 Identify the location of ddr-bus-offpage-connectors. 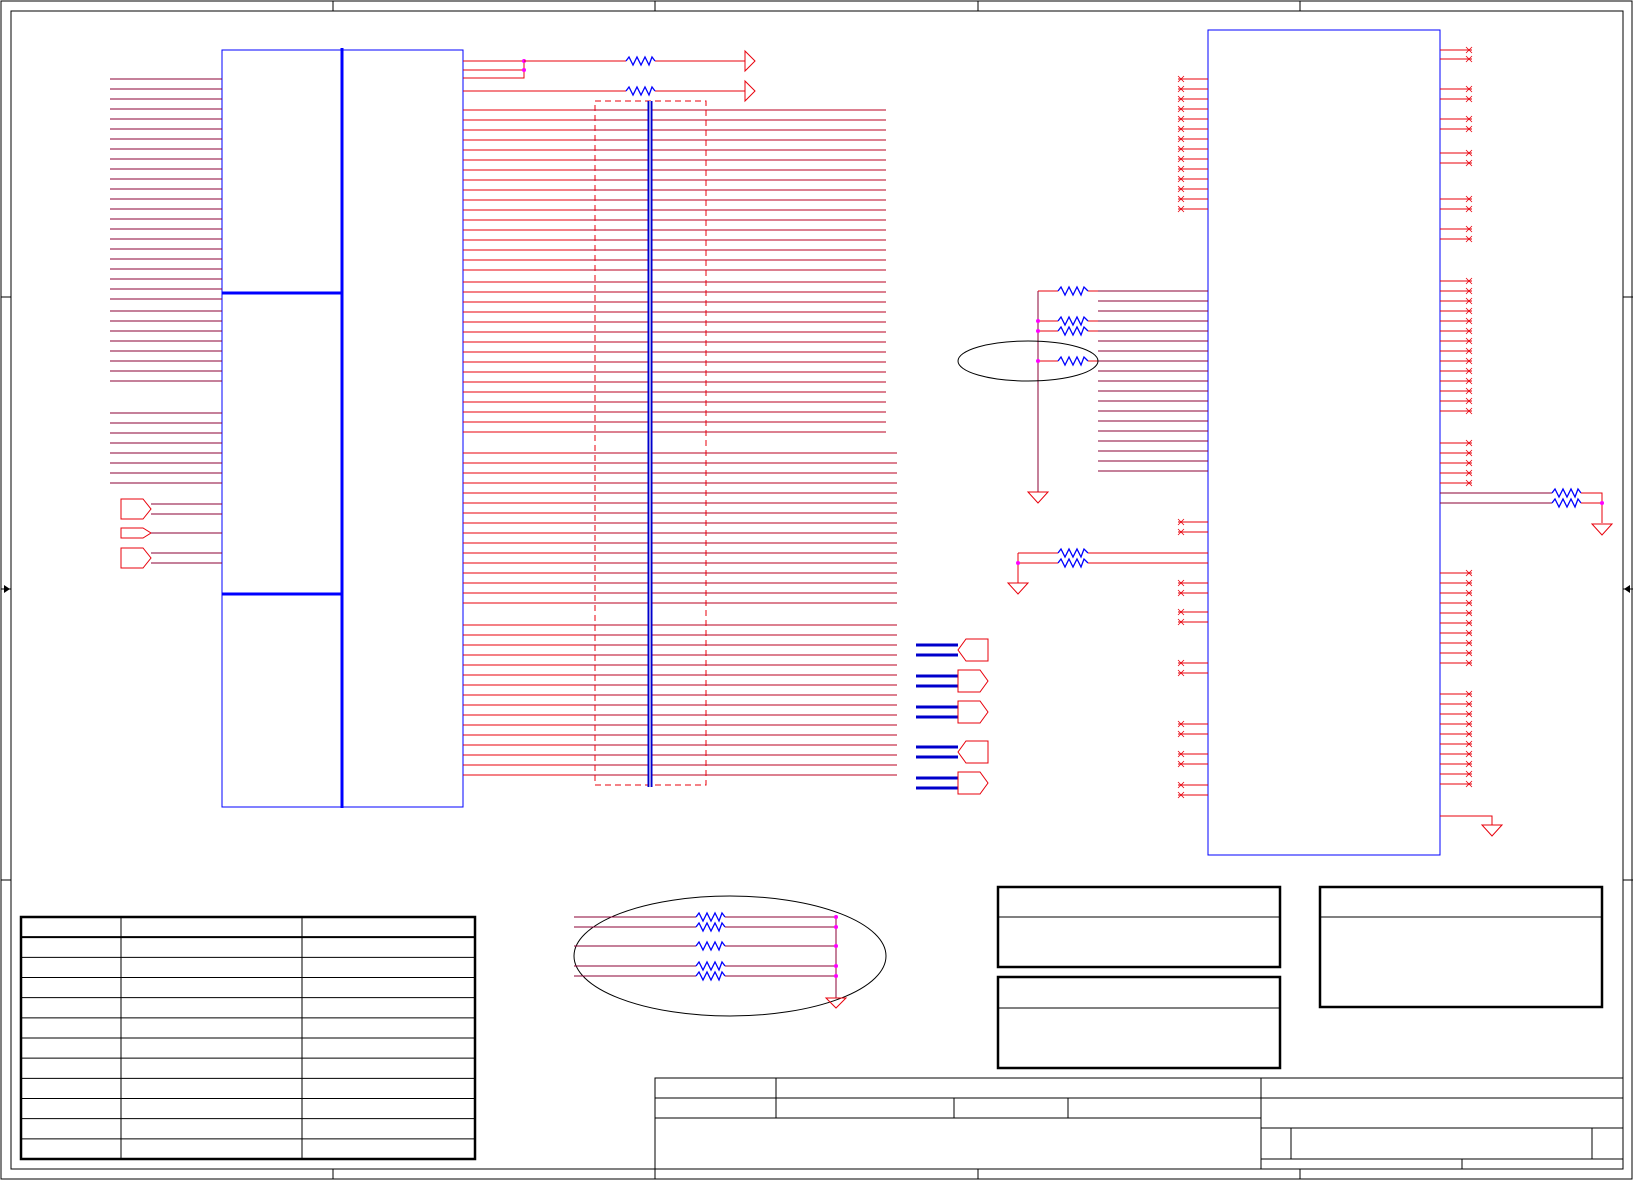
(952, 716).